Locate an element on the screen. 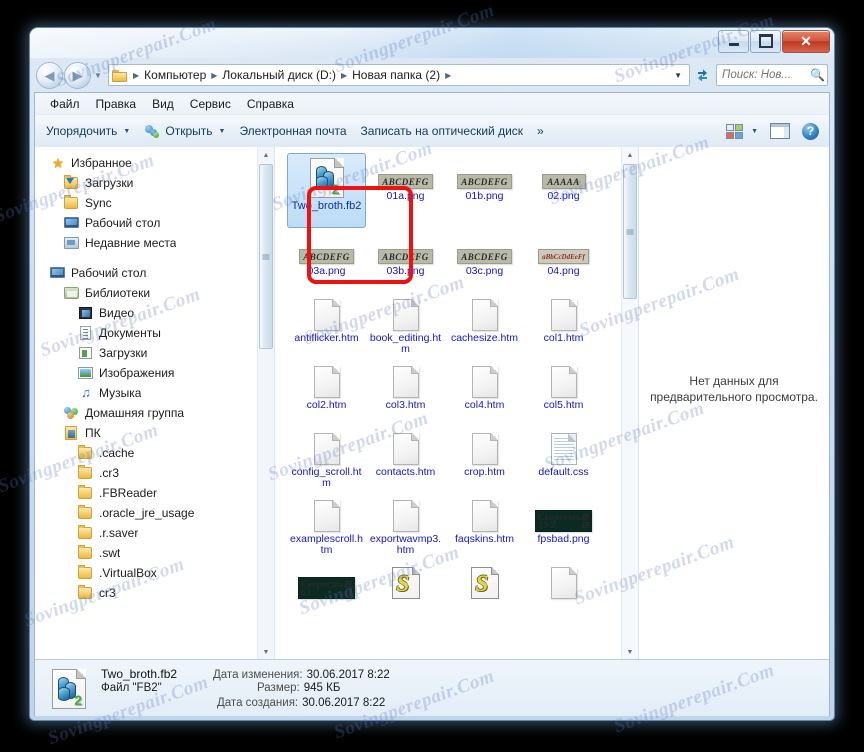 The height and width of the screenshot is (752, 864). search-box: 🔍 is located at coordinates (772, 75).